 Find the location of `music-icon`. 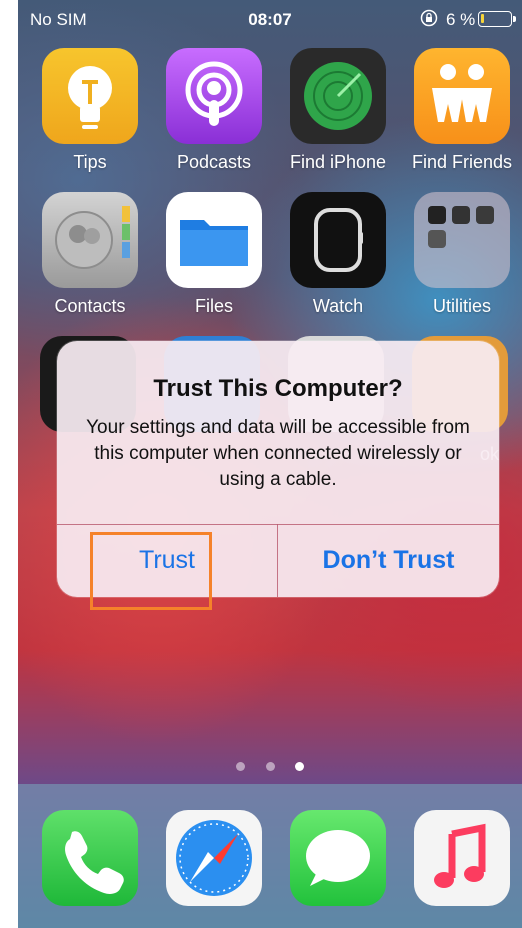

music-icon is located at coordinates (462, 858).